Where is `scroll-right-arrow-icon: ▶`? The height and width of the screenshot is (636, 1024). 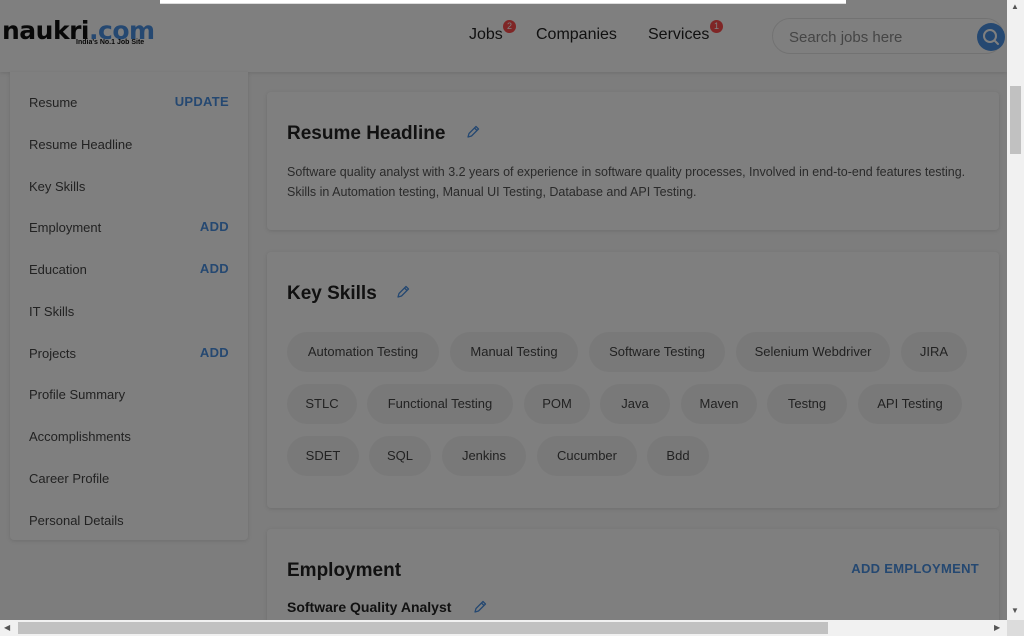 scroll-right-arrow-icon: ▶ is located at coordinates (997, 628).